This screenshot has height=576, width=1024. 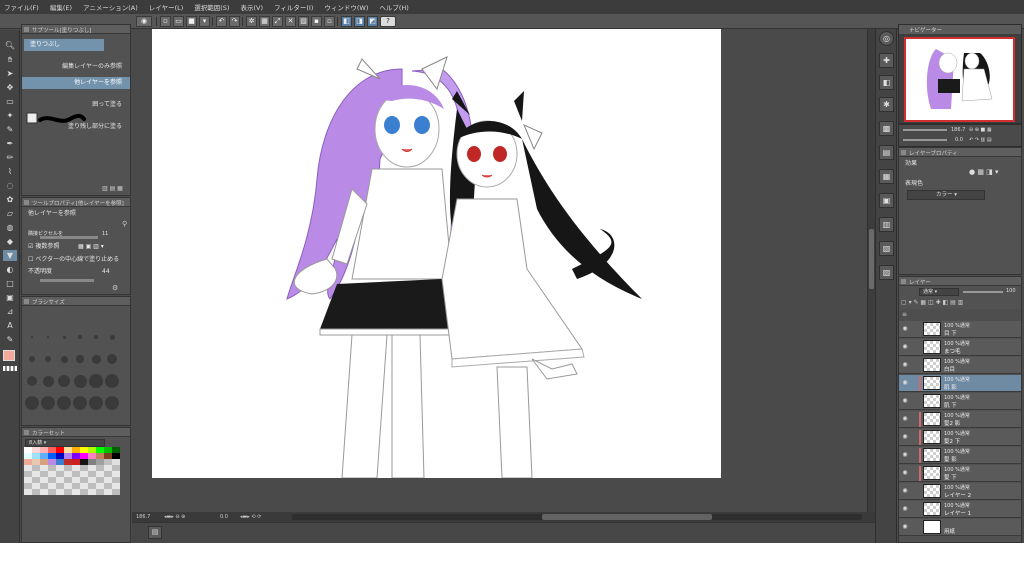 I want to click on tool-property-row-multiple: ☑ 複数参照 ▦ ▣ ▥ ▾, so click(x=76, y=247).